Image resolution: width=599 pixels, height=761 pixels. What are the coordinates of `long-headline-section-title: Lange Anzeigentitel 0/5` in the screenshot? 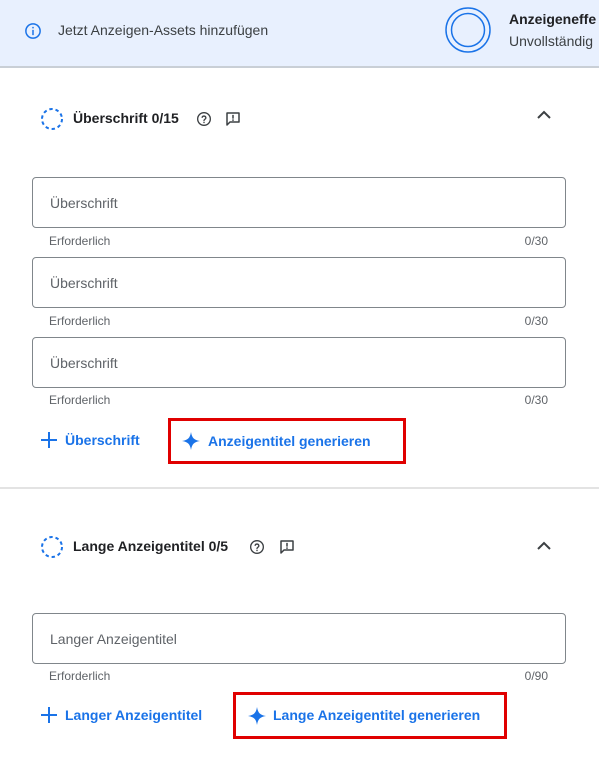 It's located at (151, 546).